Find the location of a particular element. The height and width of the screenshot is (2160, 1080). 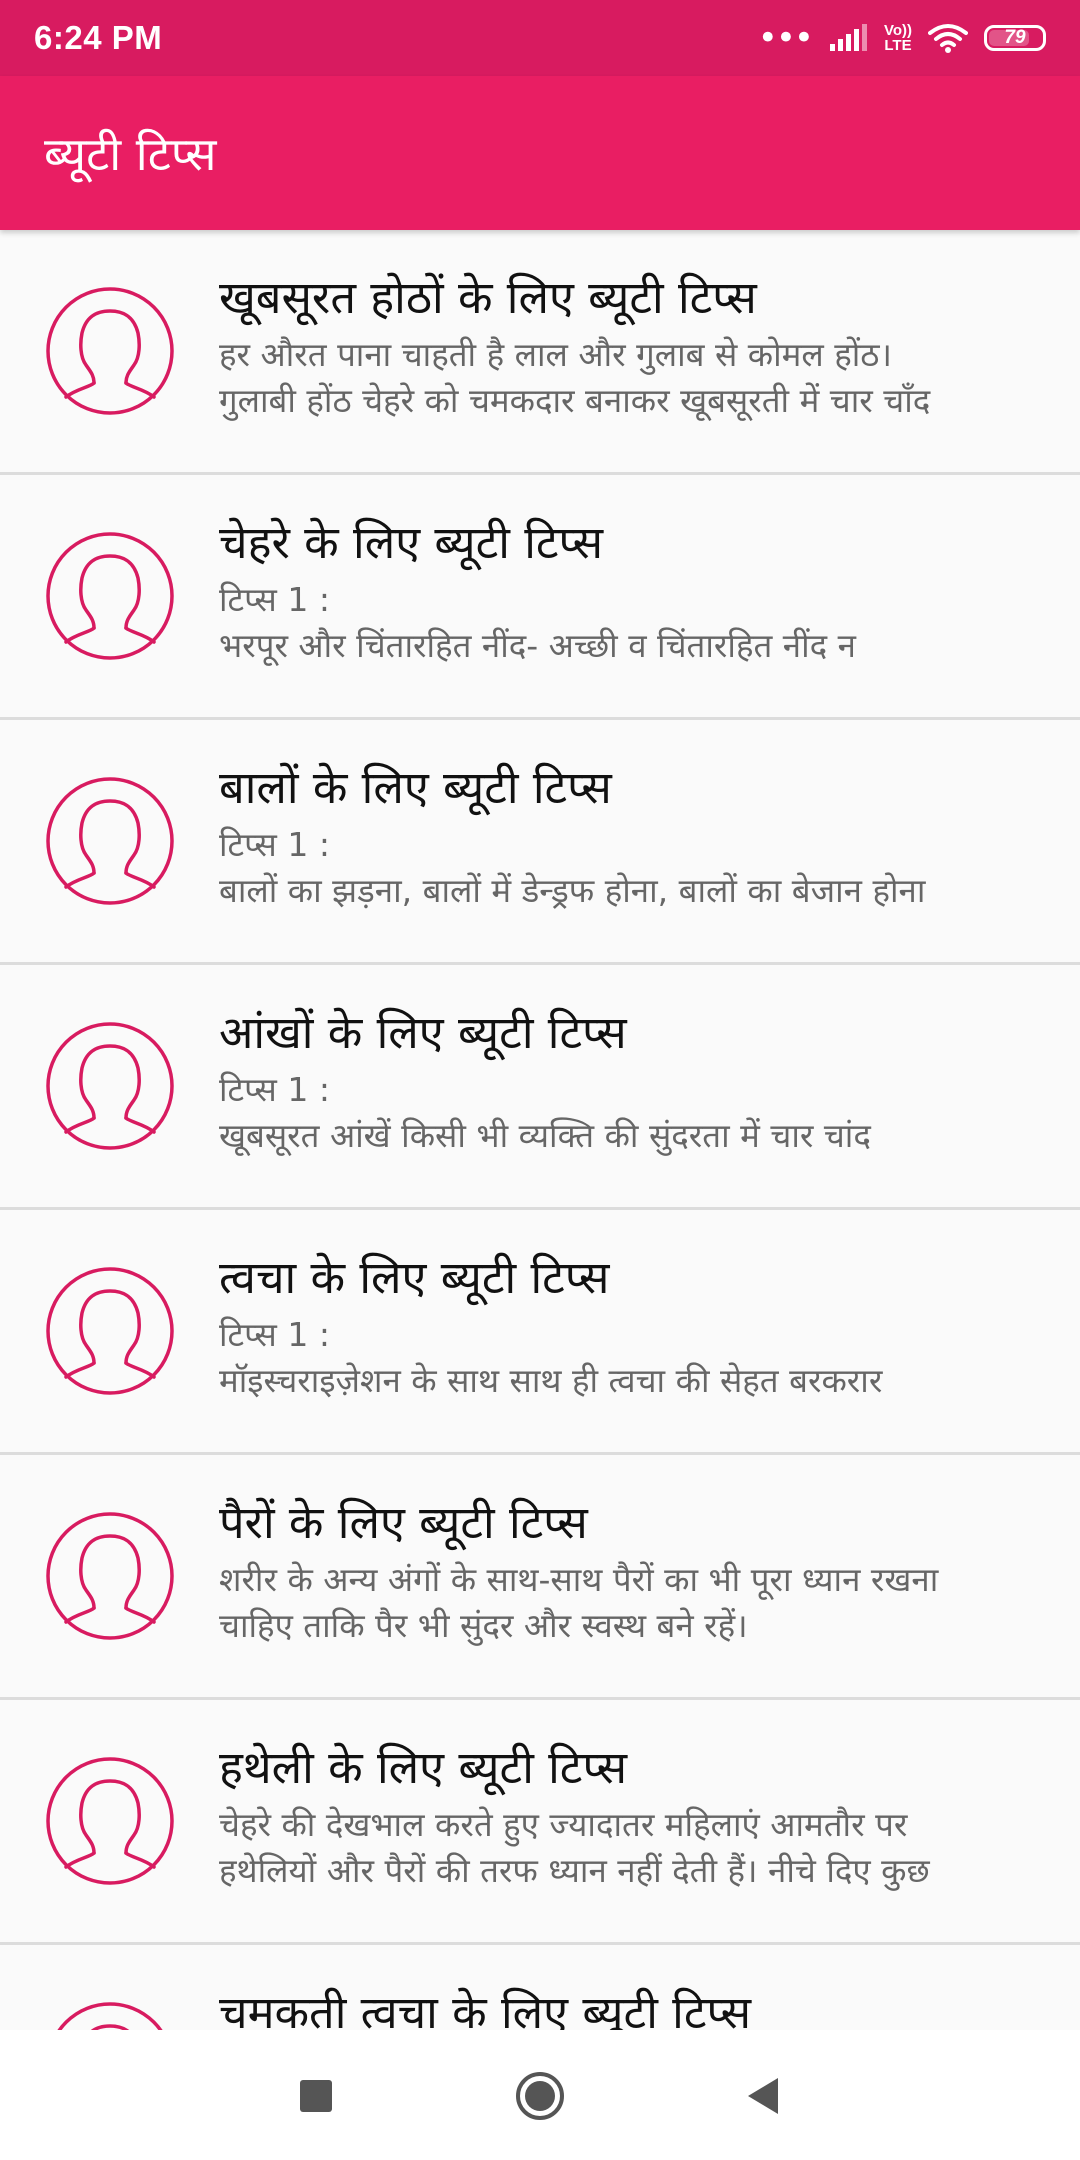

battery-icon: 79 is located at coordinates (1015, 38).